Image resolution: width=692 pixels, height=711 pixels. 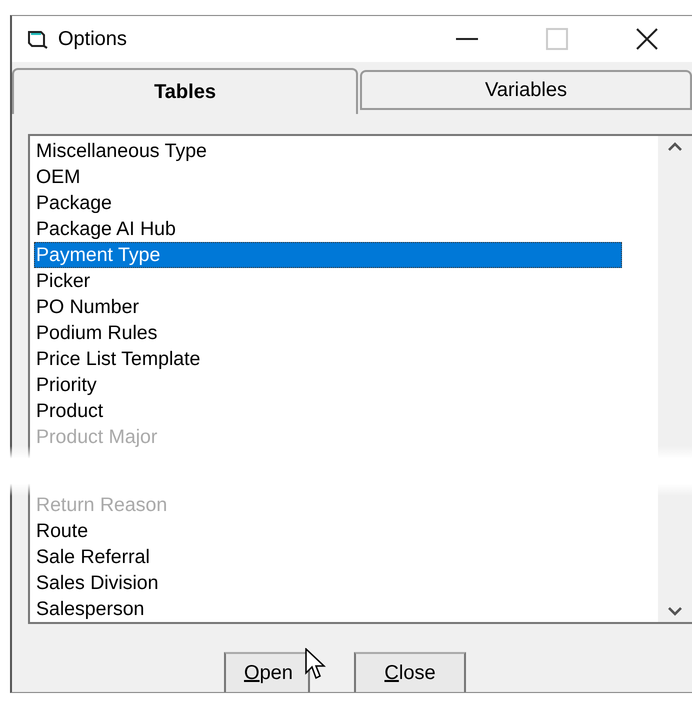 I want to click on scrollbar, so click(x=675, y=379).